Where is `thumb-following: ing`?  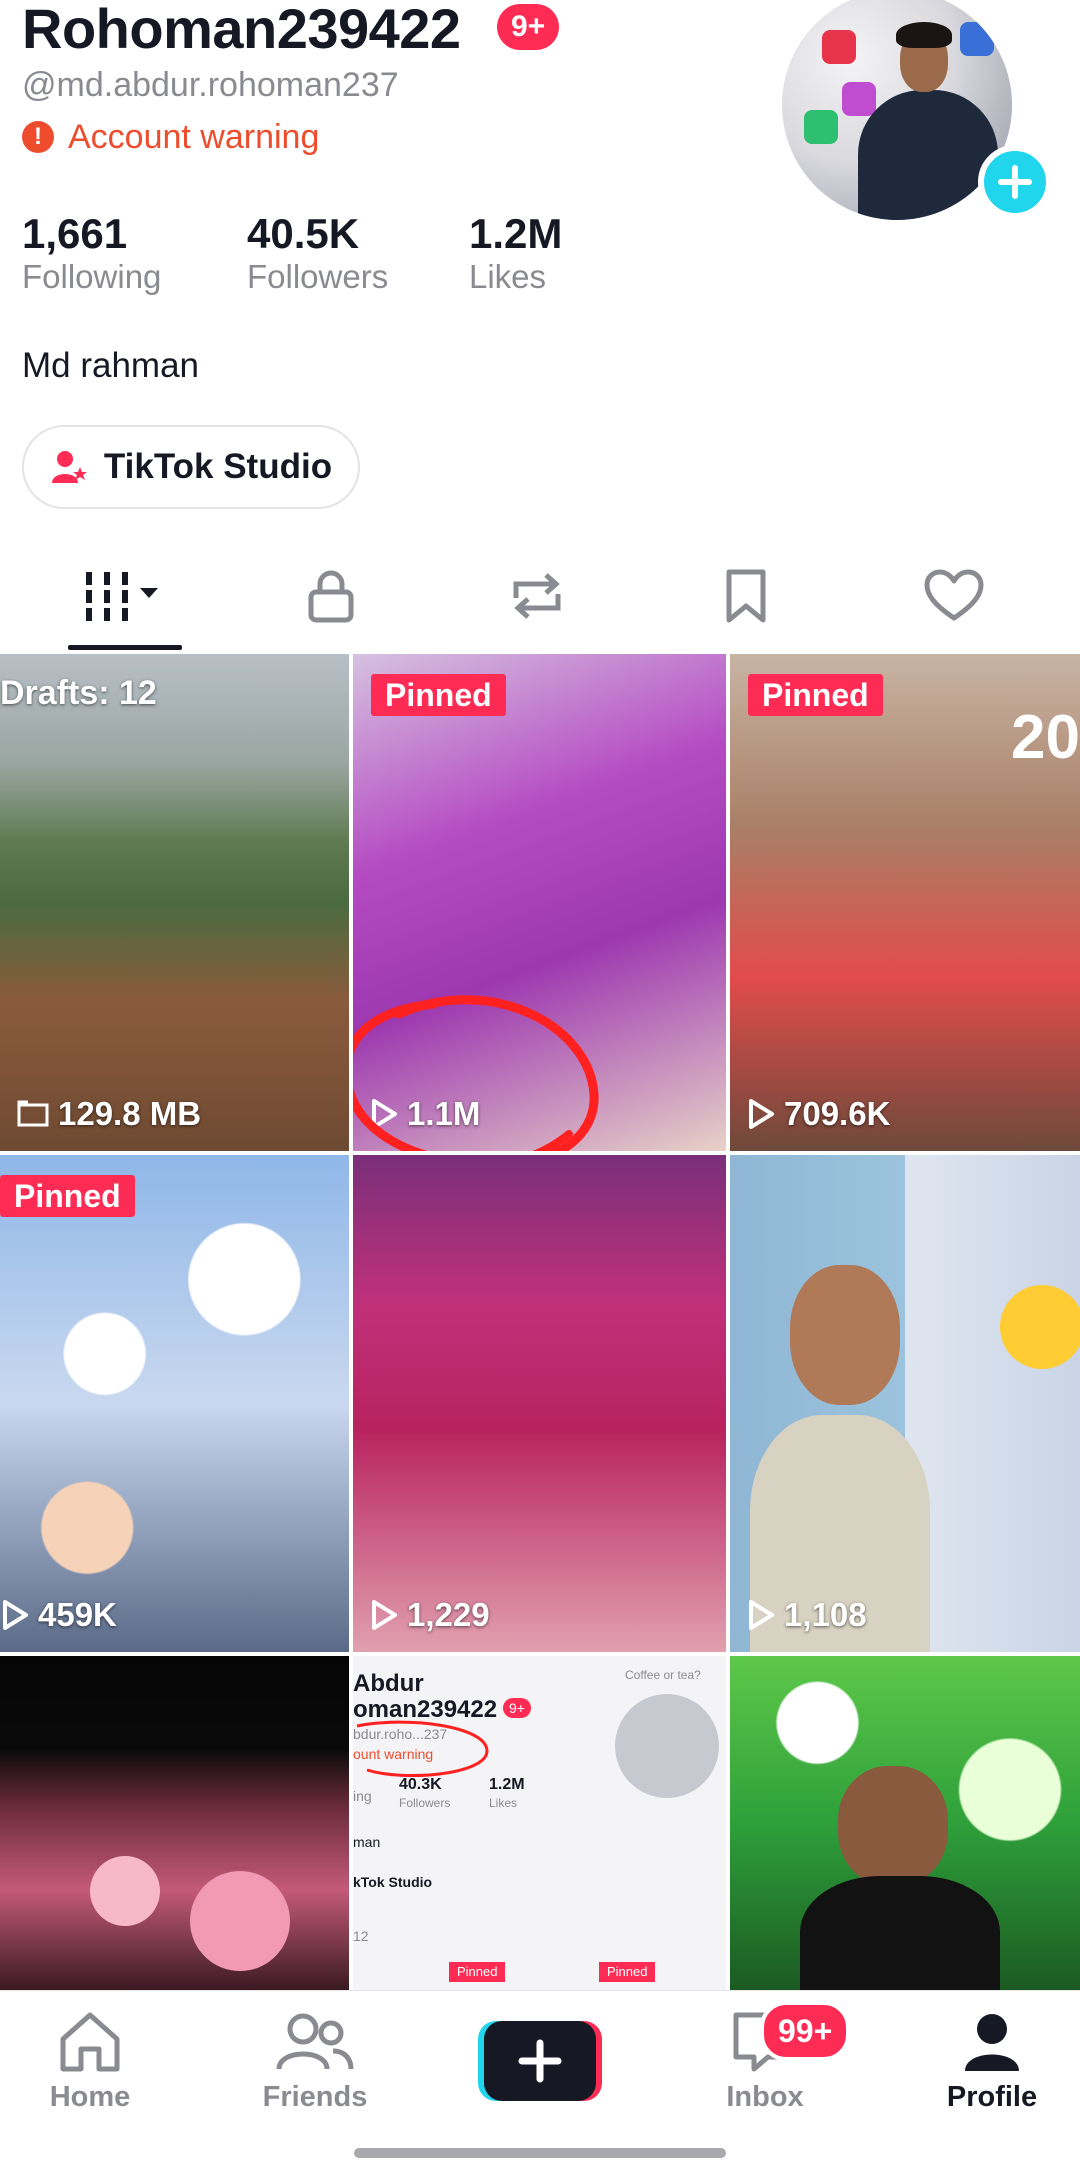
thumb-following: ing is located at coordinates (362, 1796).